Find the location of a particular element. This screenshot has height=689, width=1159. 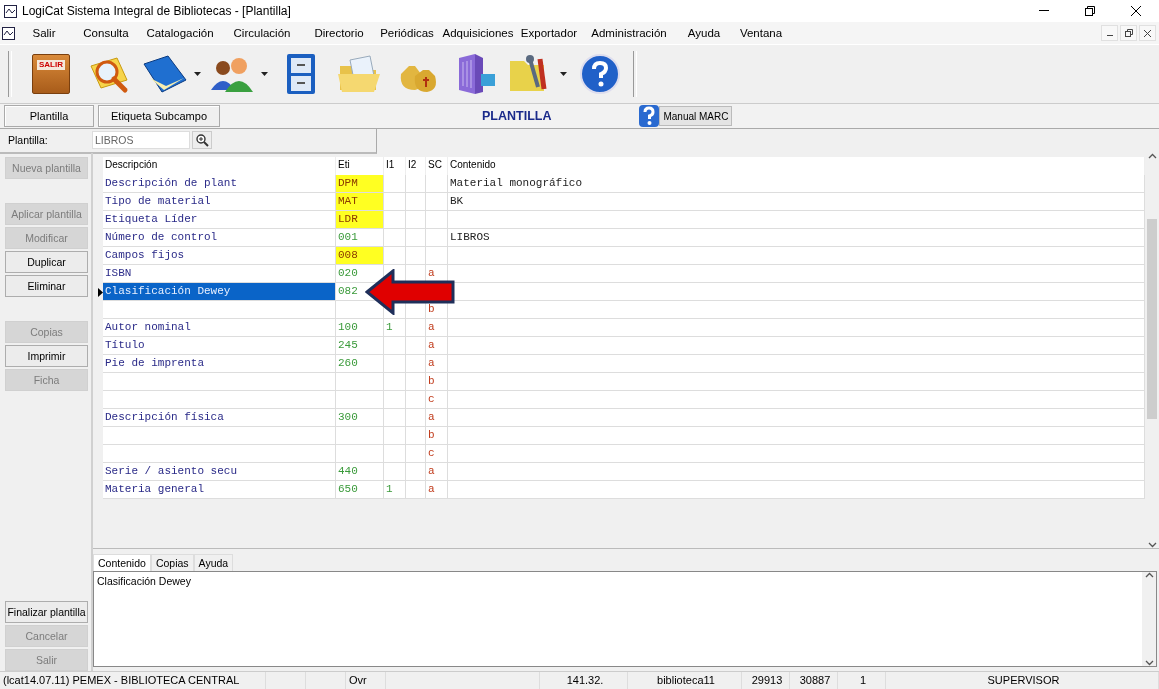

table-cell: MAT is located at coordinates (360, 202).